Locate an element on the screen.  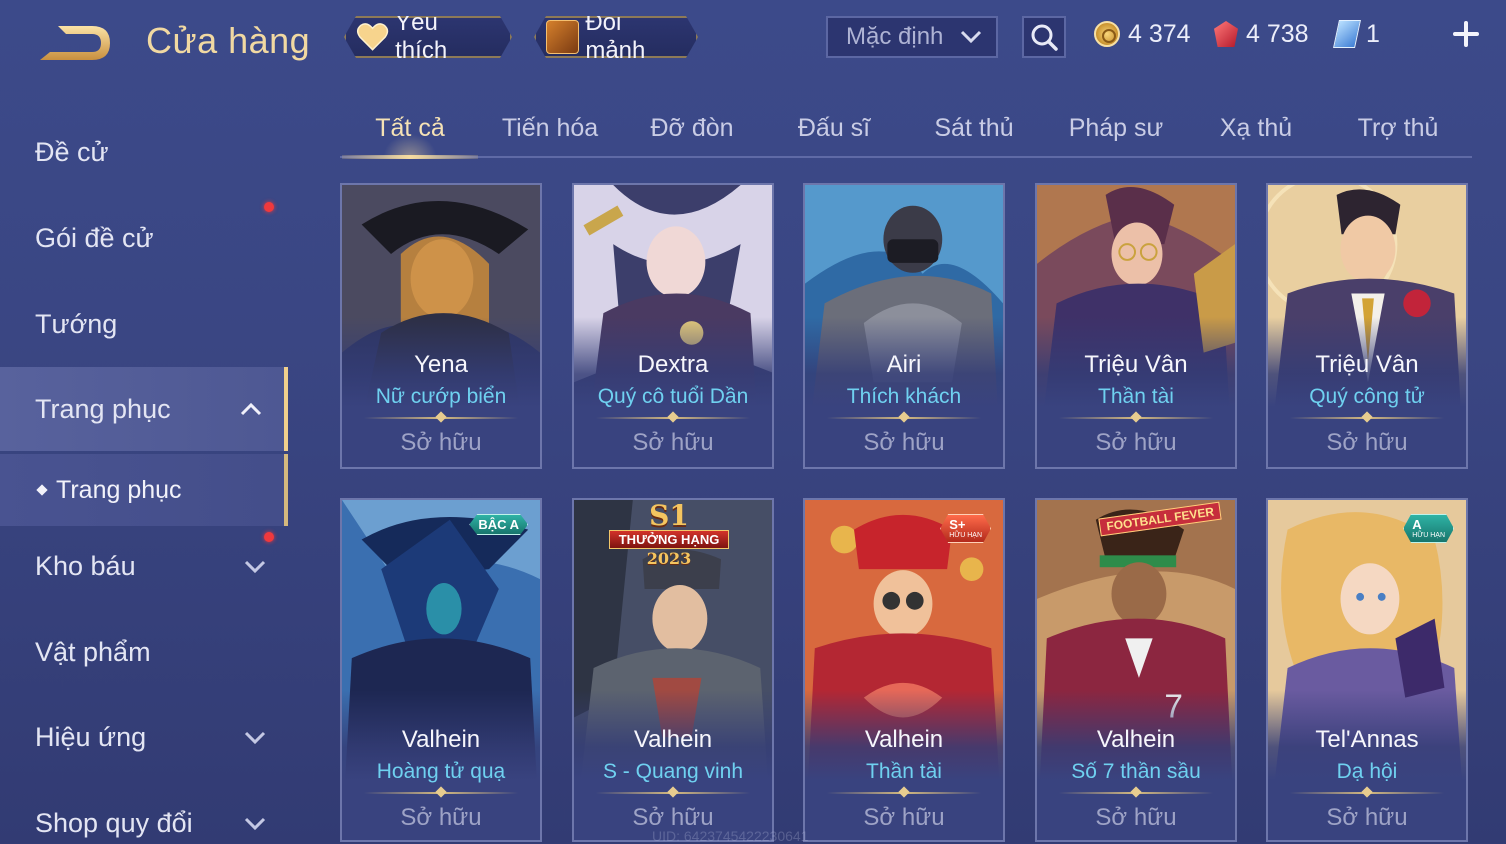
hero-name: Yena is located at coordinates (441, 364).